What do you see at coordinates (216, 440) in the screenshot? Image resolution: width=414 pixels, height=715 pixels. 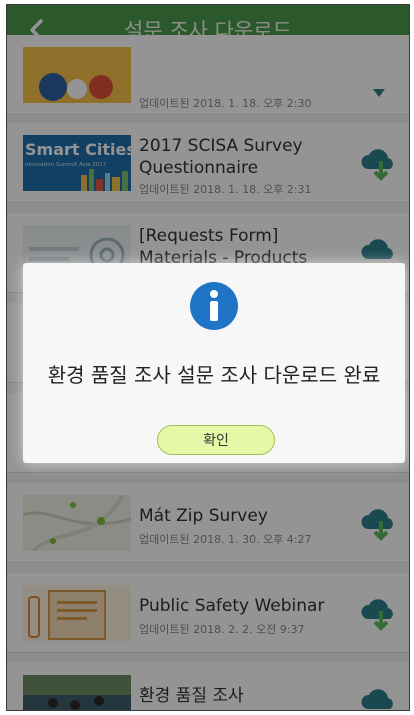 I see `confirm-button: 확인` at bounding box center [216, 440].